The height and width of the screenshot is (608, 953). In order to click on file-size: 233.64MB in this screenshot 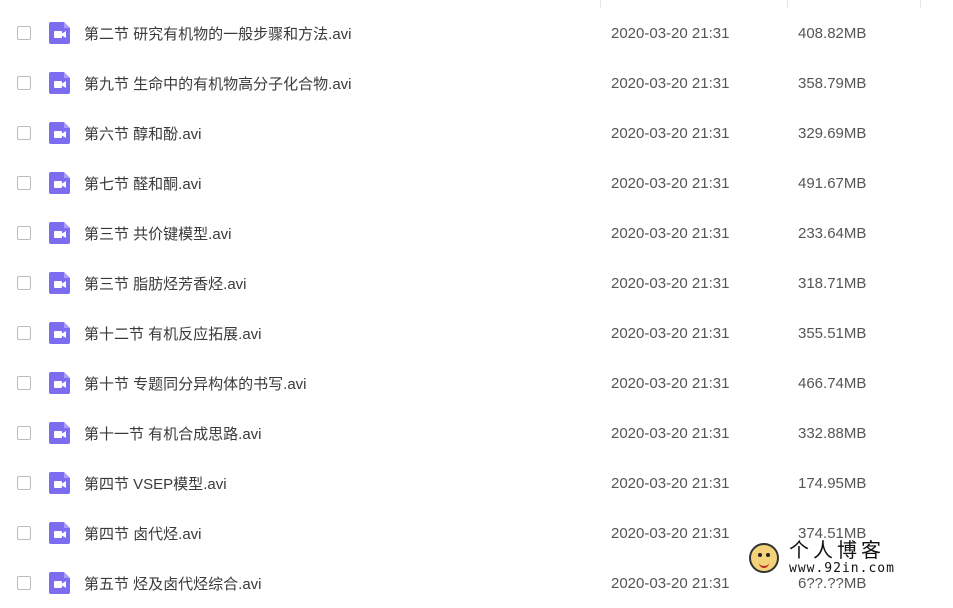, I will do `click(832, 233)`.